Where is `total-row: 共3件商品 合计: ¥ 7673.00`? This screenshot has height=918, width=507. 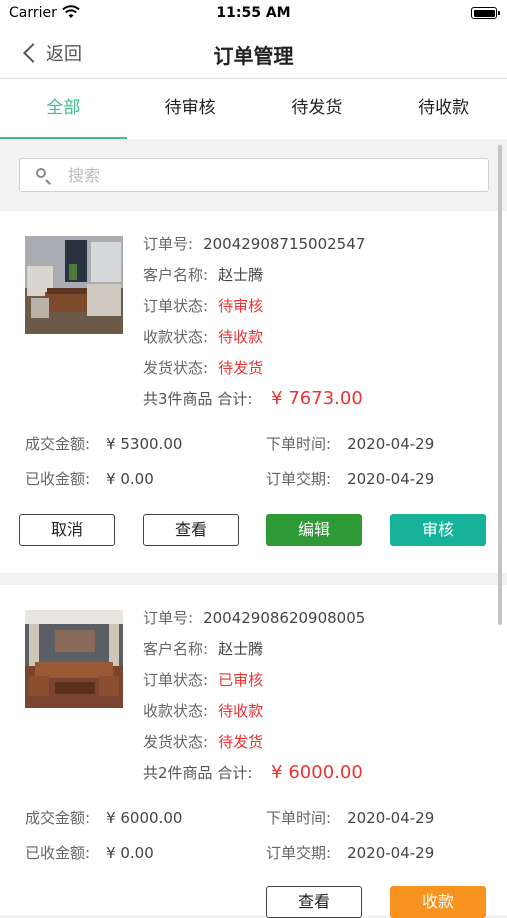
total-row: 共3件商品 合计: ¥ 7673.00 is located at coordinates (253, 398).